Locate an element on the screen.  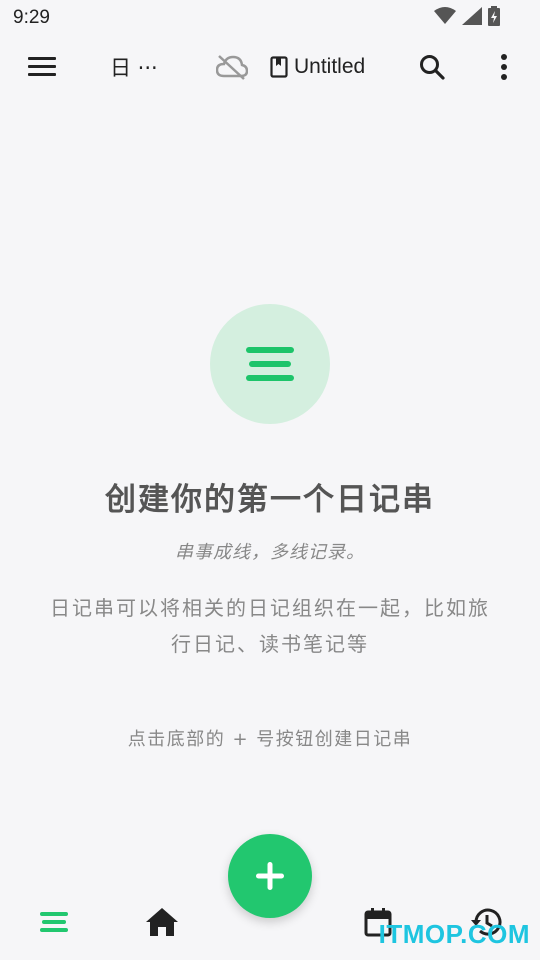
empty-state-description: 日记串可以将相关的日记组织在一起，比如旅行日记、读书笔记等 is located at coordinates (270, 626).